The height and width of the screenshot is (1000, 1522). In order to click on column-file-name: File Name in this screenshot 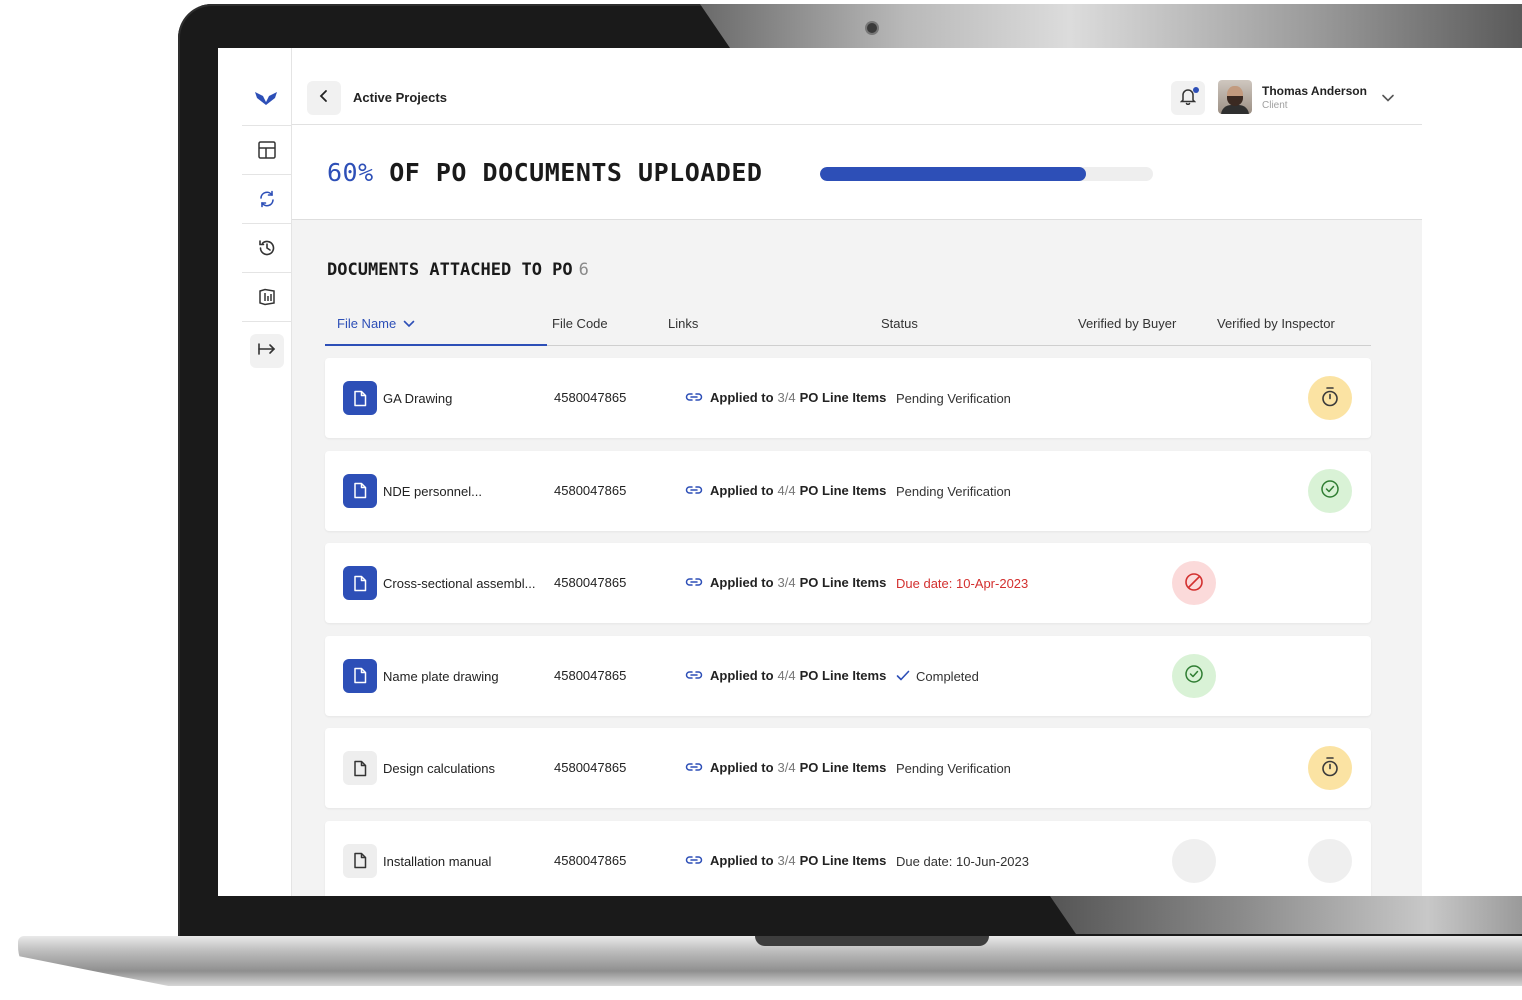, I will do `click(376, 323)`.